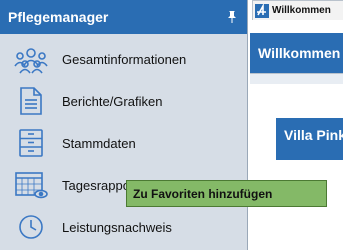  What do you see at coordinates (31, 227) in the screenshot?
I see `clock-icon` at bounding box center [31, 227].